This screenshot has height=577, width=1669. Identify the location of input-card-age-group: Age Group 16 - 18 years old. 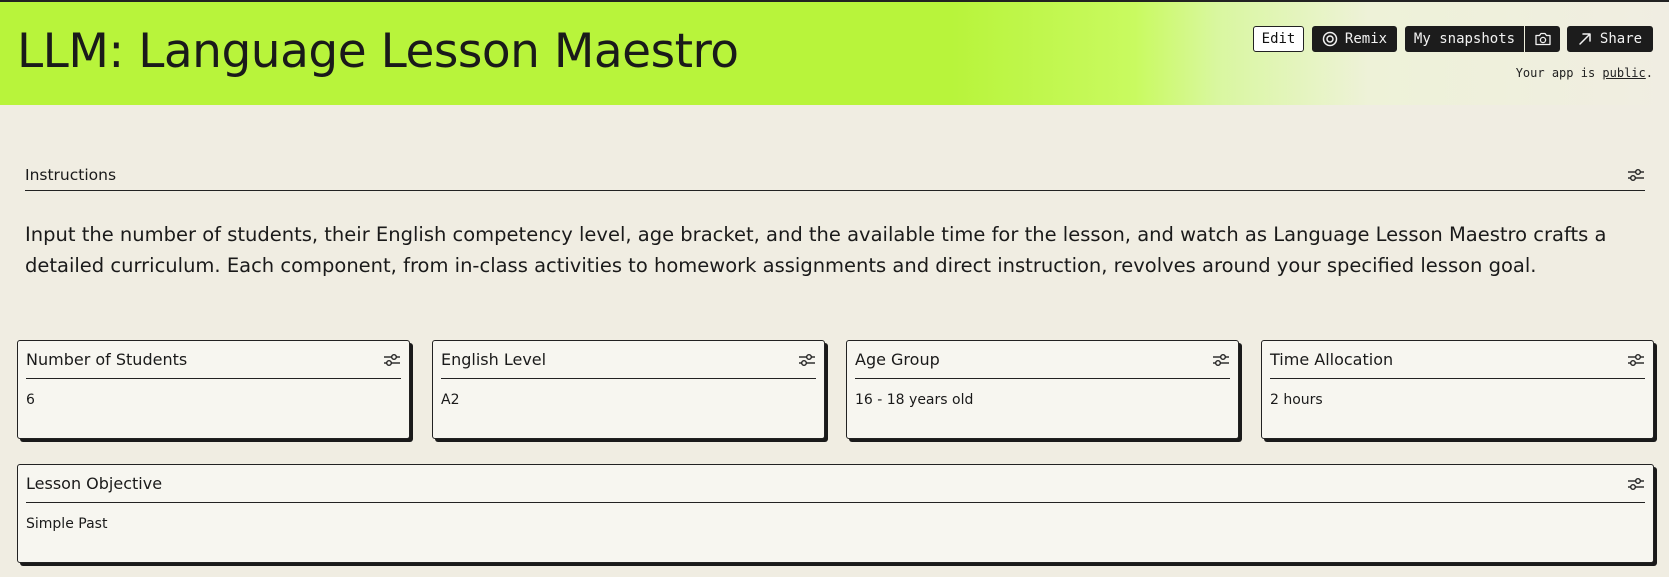
(1042, 389).